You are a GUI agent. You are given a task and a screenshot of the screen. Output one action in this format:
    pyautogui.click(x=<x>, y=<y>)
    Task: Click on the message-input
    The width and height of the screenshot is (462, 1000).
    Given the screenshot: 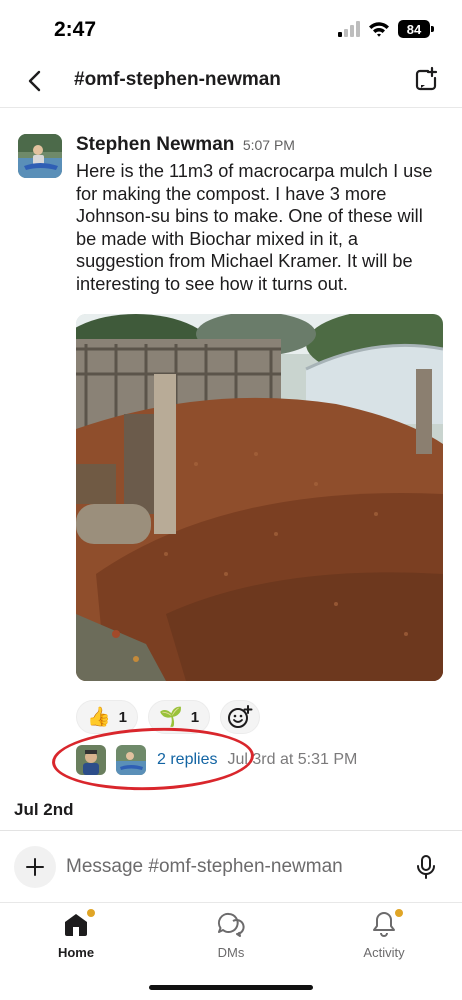 What is the action you would take?
    pyautogui.click(x=231, y=867)
    